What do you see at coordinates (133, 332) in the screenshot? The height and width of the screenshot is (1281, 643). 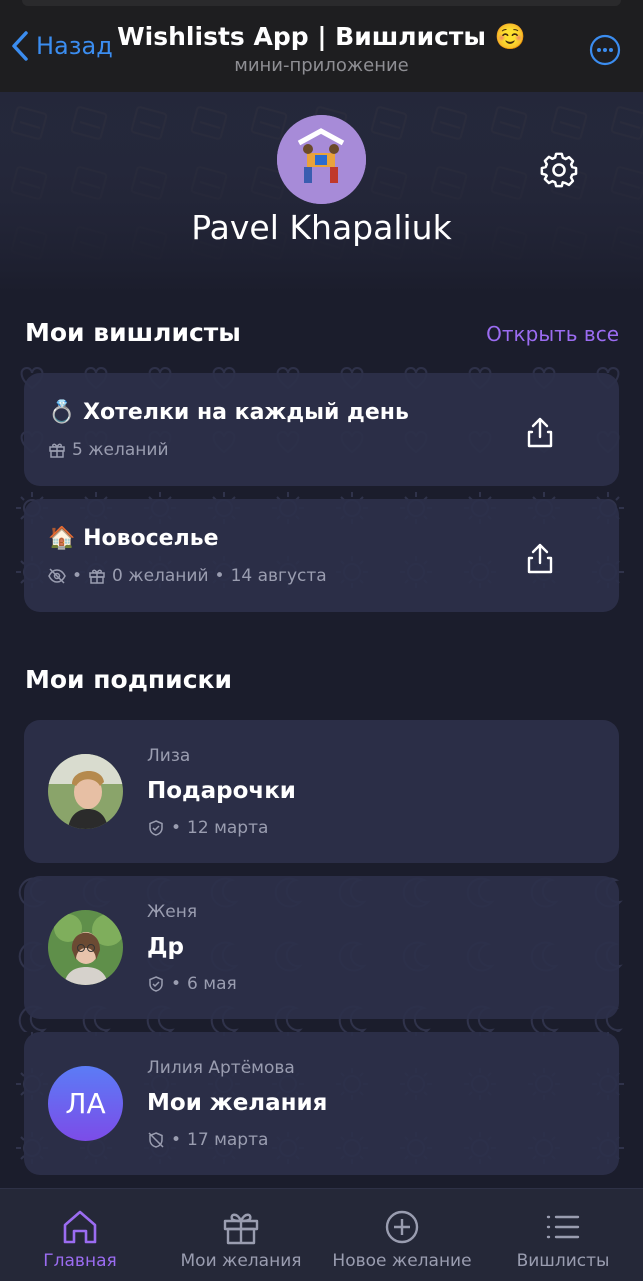 I see `wishlists-section-title: Мои вишлисты` at bounding box center [133, 332].